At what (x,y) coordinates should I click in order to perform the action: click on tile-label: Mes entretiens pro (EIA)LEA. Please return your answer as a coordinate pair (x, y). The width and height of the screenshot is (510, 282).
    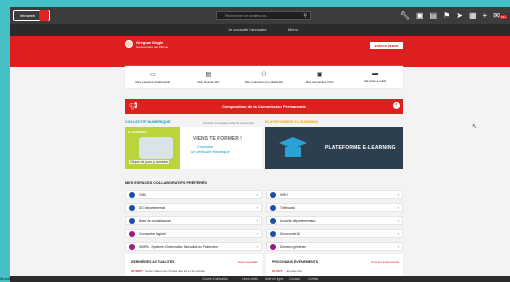
    Looking at the image, I should click on (264, 81).